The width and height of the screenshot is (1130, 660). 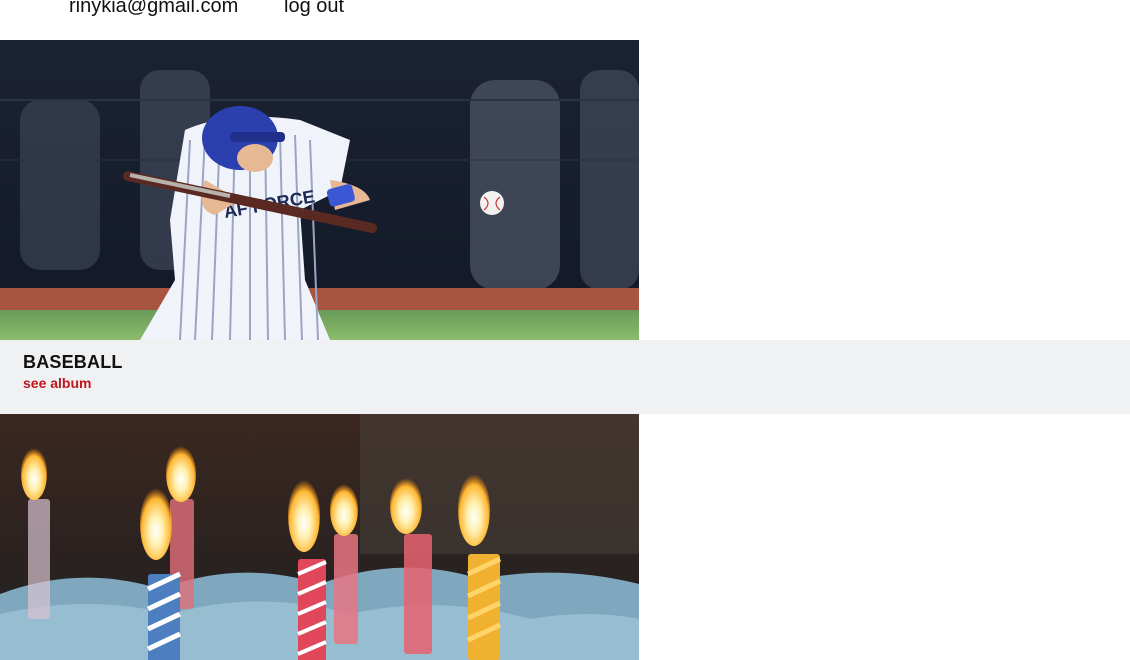 What do you see at coordinates (565, 377) in the screenshot?
I see `album-info-bar: BASEBALL see album` at bounding box center [565, 377].